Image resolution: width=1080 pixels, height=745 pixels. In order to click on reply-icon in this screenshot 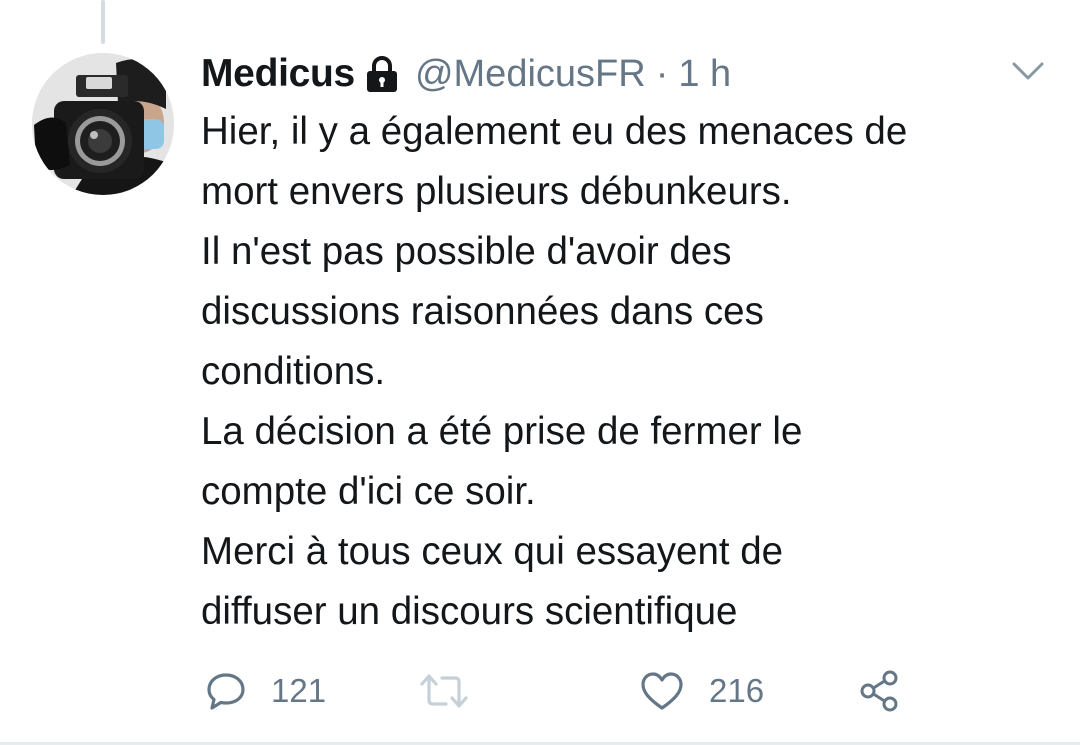, I will do `click(226, 691)`.